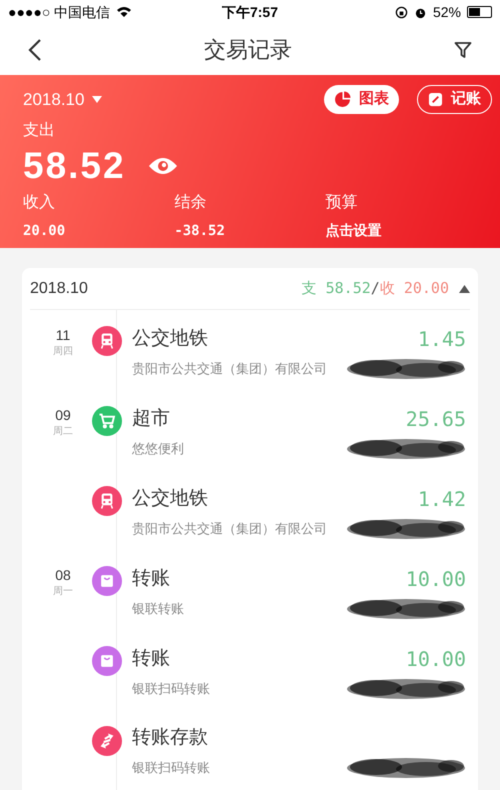 The width and height of the screenshot is (500, 790). Describe the element at coordinates (59, 12) in the screenshot. I see `carrier-text: ●●●●○ 中国电信` at that location.